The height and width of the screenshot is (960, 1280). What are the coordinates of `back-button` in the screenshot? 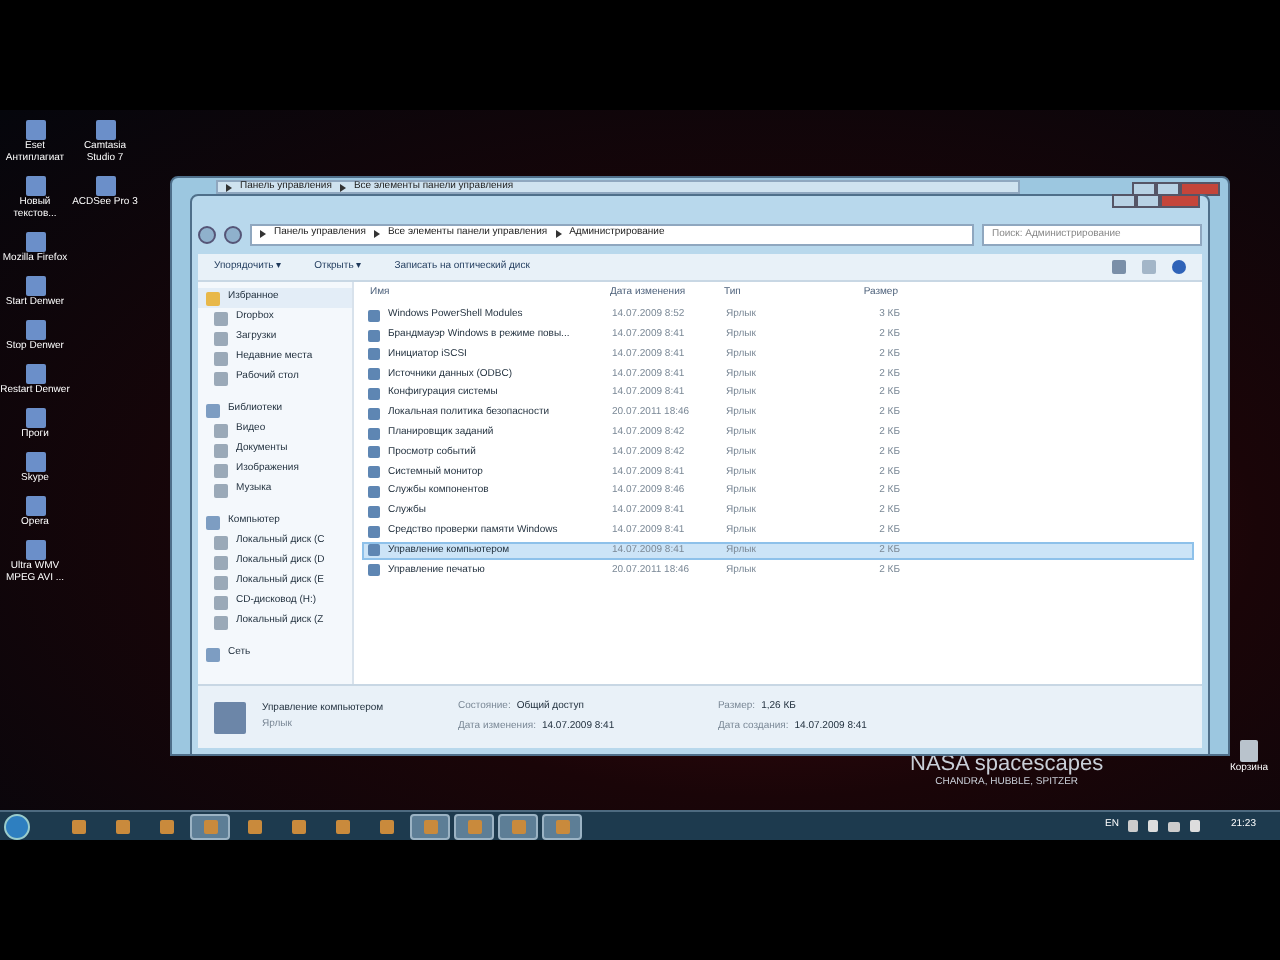 It's located at (207, 234).